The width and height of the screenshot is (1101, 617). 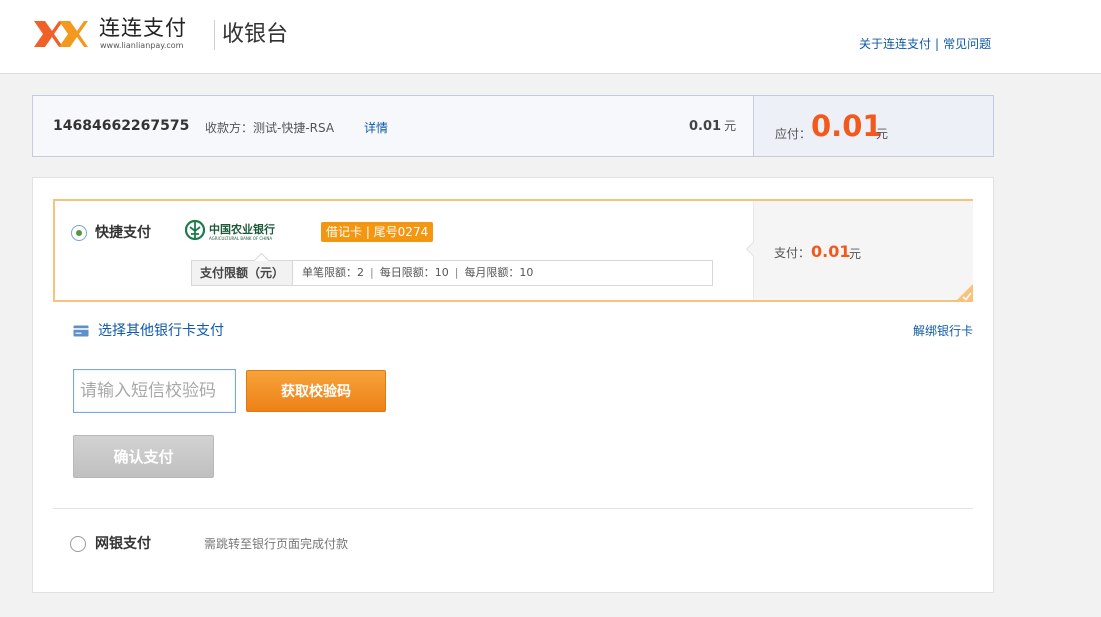 What do you see at coordinates (705, 126) in the screenshot?
I see `order-amount-value: 0.01` at bounding box center [705, 126].